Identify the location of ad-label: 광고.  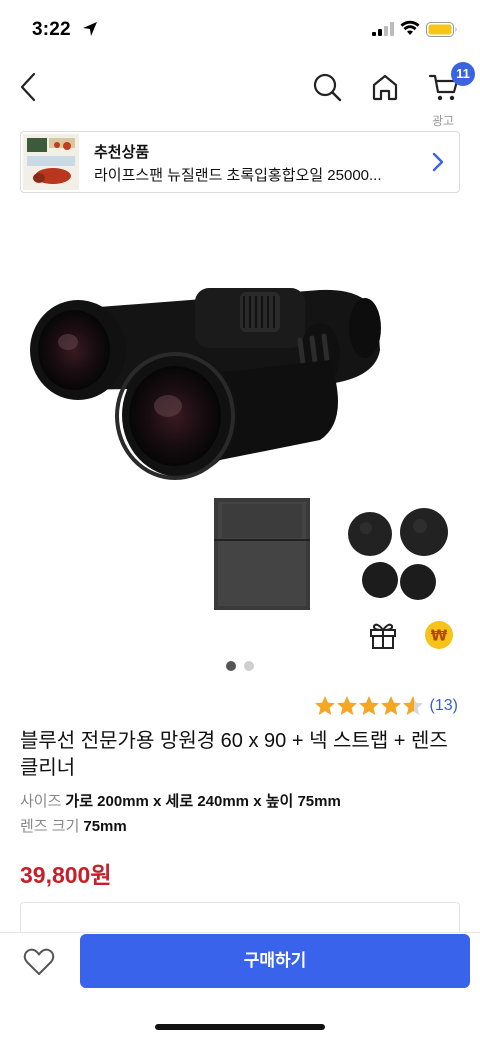
(443, 121).